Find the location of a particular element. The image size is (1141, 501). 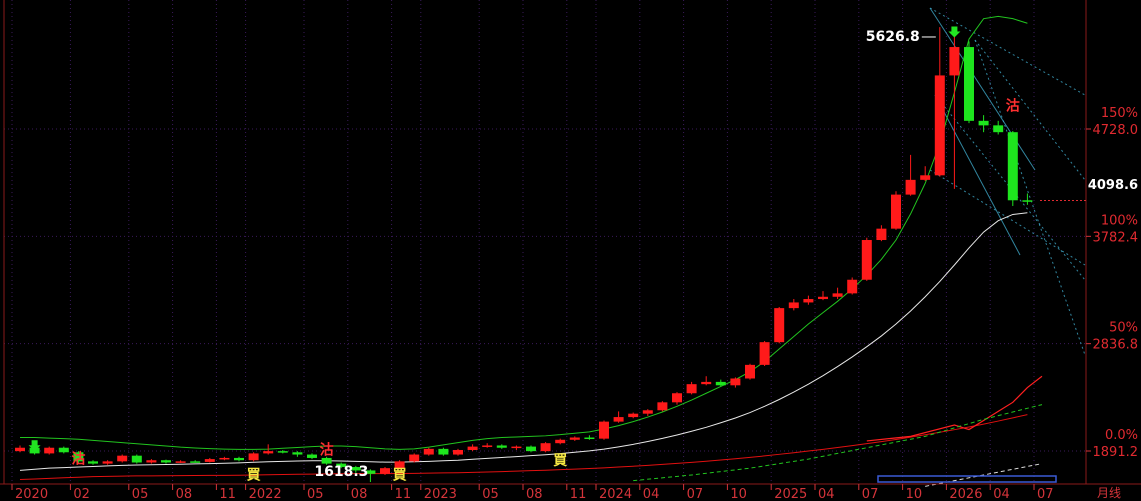

percent-tick-label: 0.0% is located at coordinates (1121, 435).